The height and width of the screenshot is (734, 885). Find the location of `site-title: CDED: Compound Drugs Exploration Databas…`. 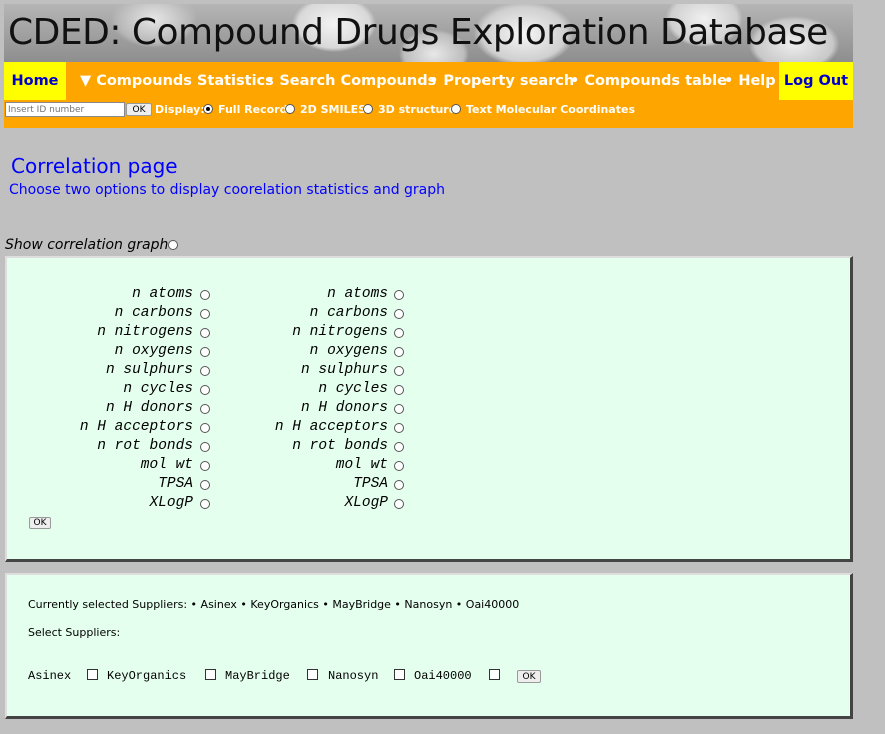

site-title: CDED: Compound Drugs Exploration Databas… is located at coordinates (418, 32).